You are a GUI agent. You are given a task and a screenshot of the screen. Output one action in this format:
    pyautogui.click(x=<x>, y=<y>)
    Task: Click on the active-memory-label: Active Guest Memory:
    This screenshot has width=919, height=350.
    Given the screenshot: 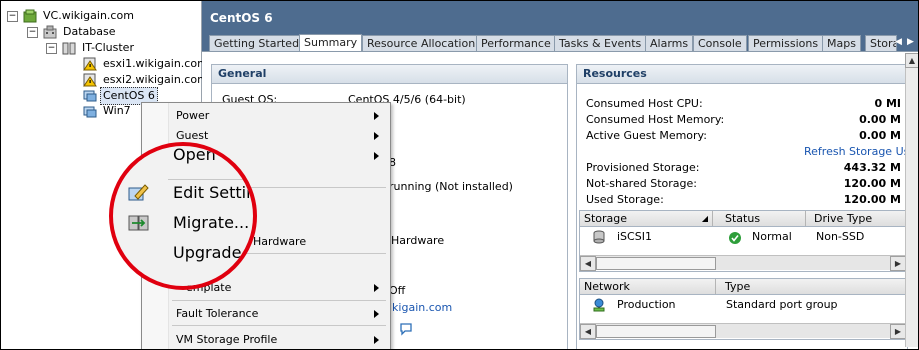 What is the action you would take?
    pyautogui.click(x=646, y=135)
    